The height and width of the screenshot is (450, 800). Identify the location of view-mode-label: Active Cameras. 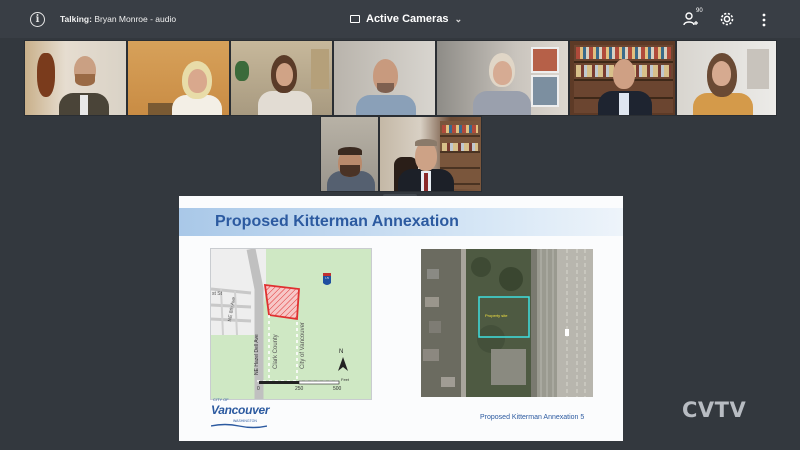
(407, 19).